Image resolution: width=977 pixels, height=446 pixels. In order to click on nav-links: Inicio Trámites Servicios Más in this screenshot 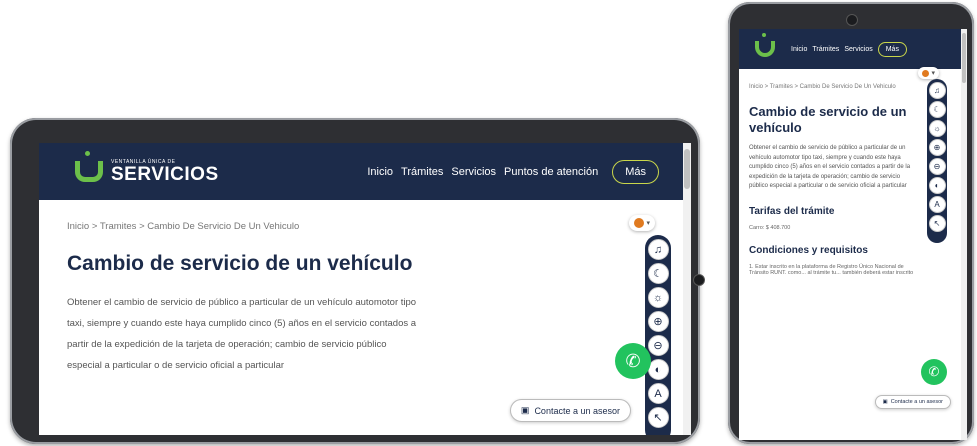, I will do `click(849, 49)`.